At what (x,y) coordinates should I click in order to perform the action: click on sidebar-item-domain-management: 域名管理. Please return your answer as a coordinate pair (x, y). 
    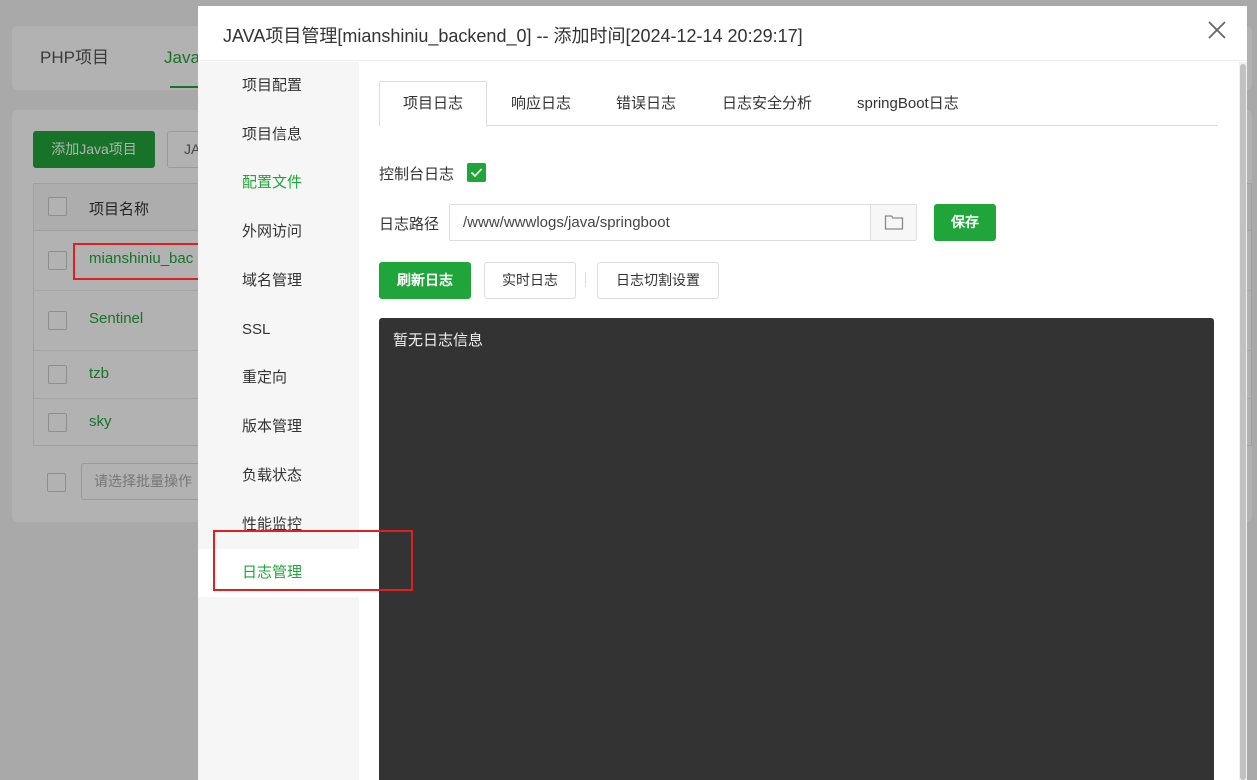
    Looking at the image, I should click on (278, 281).